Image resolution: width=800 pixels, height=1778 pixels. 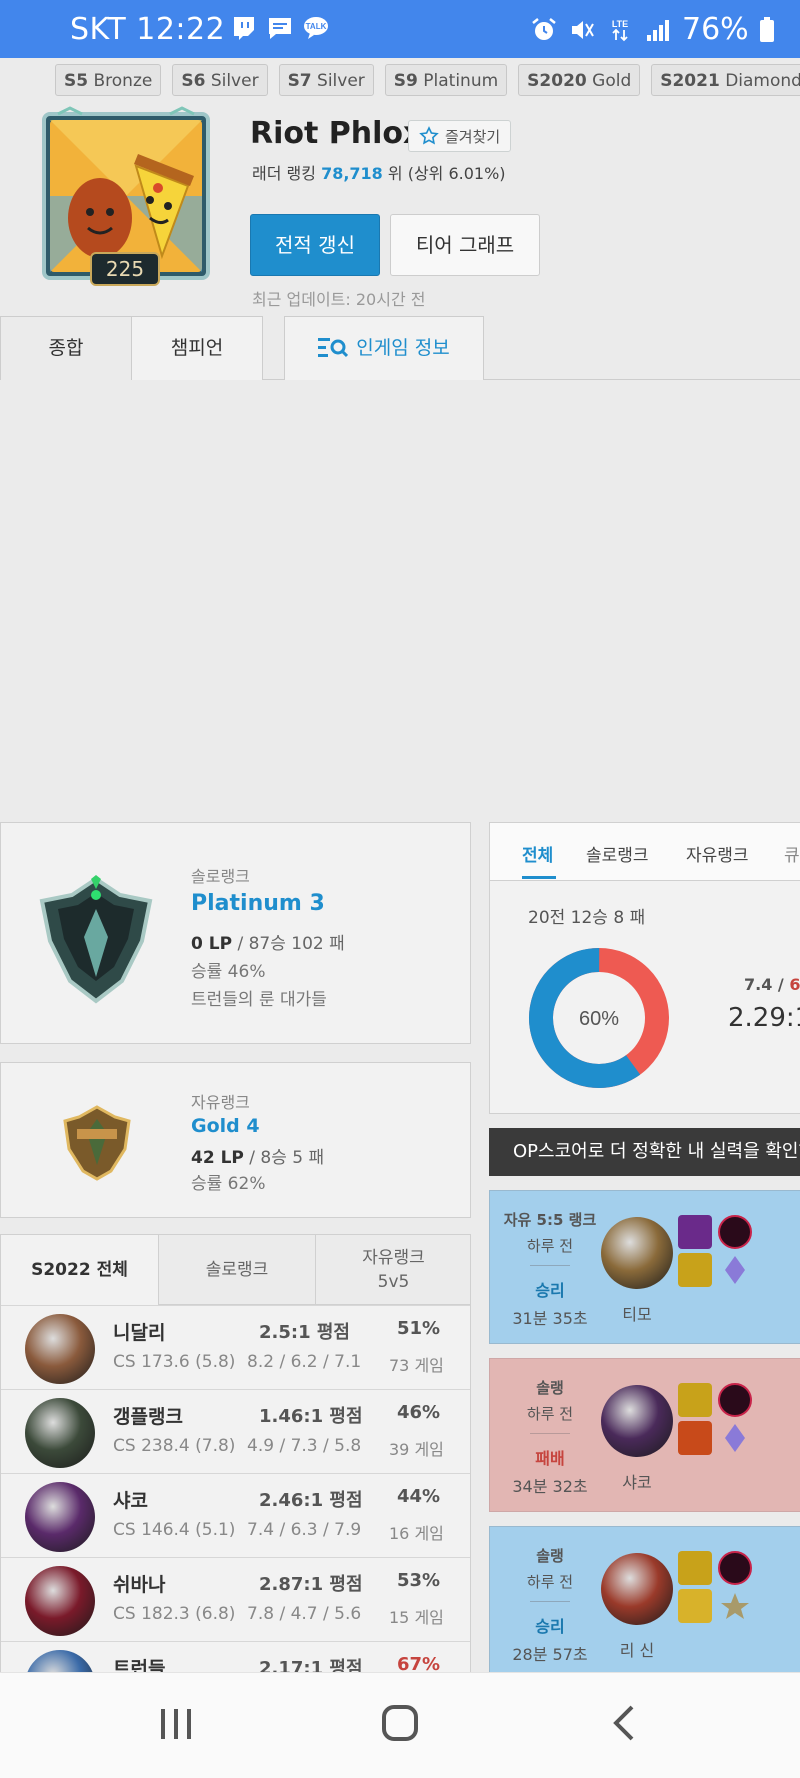 What do you see at coordinates (419, 1328) in the screenshot?
I see `champion-winrate: 51%` at bounding box center [419, 1328].